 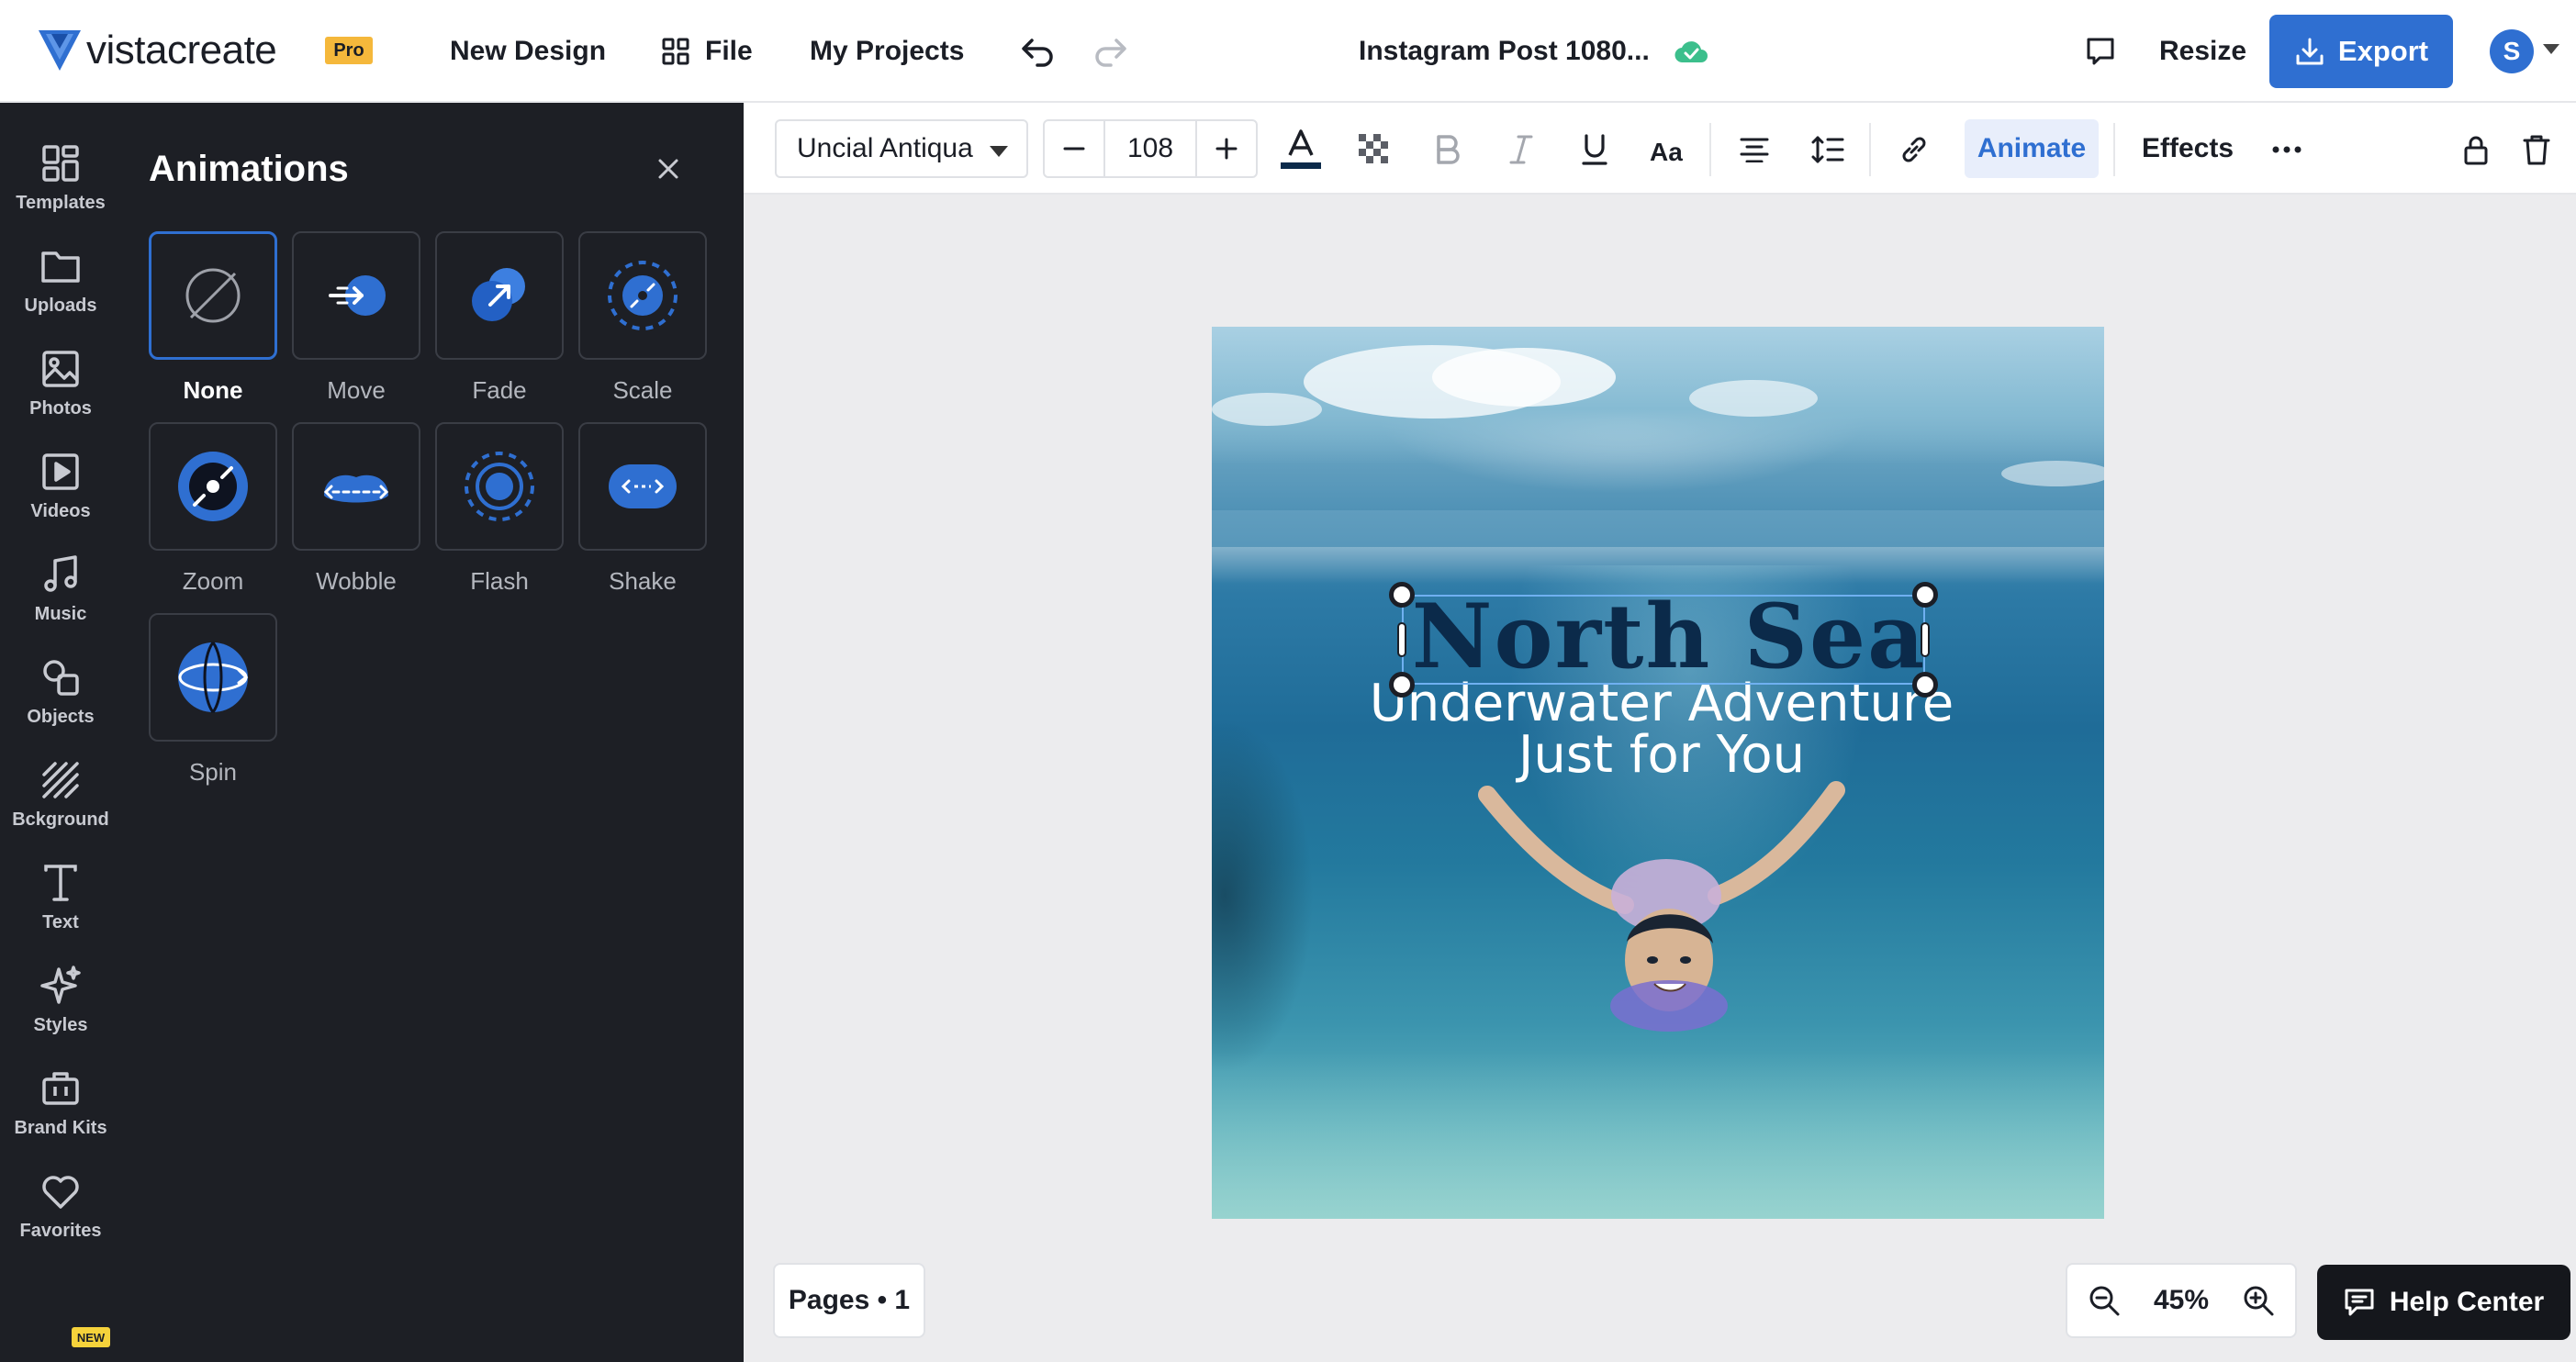 What do you see at coordinates (1925, 595) in the screenshot?
I see `resize-handle-top-right` at bounding box center [1925, 595].